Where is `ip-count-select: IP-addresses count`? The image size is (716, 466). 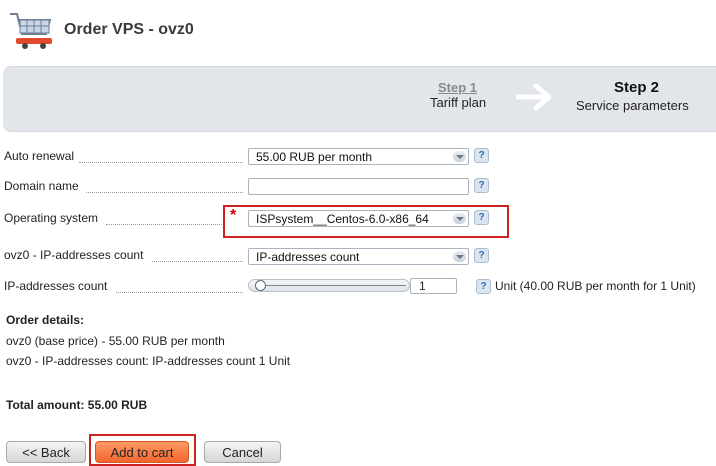 ip-count-select: IP-addresses count is located at coordinates (358, 256).